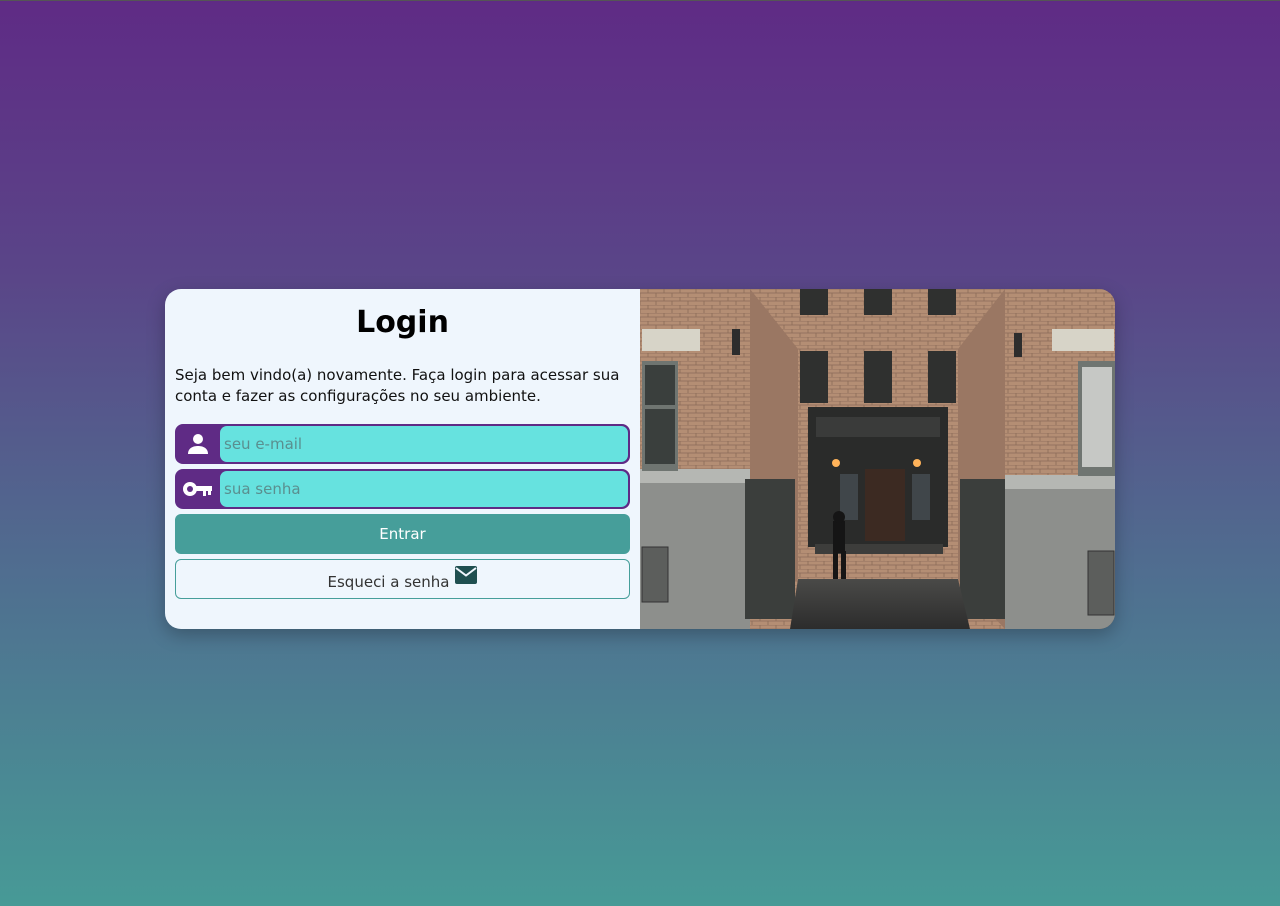 This screenshot has height=906, width=1280. Describe the element at coordinates (402, 534) in the screenshot. I see `login-button: Entrar` at that location.